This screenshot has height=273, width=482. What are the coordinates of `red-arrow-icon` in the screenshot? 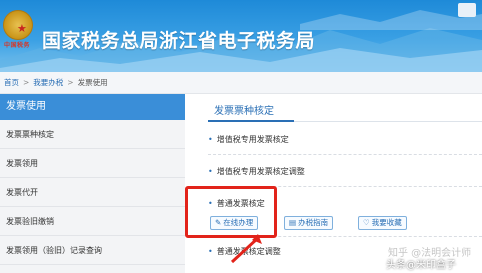 It's located at (246, 249).